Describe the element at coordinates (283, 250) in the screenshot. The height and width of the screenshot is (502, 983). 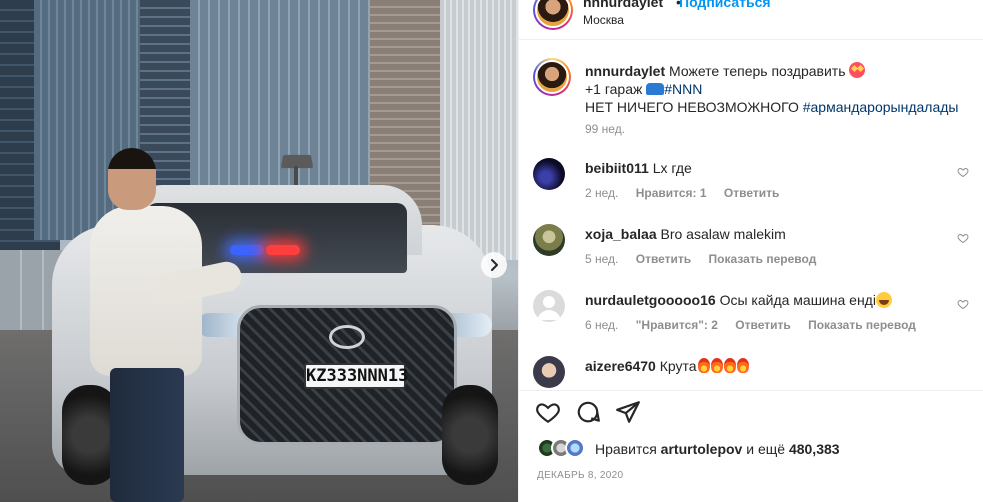
I see `red-light` at that location.